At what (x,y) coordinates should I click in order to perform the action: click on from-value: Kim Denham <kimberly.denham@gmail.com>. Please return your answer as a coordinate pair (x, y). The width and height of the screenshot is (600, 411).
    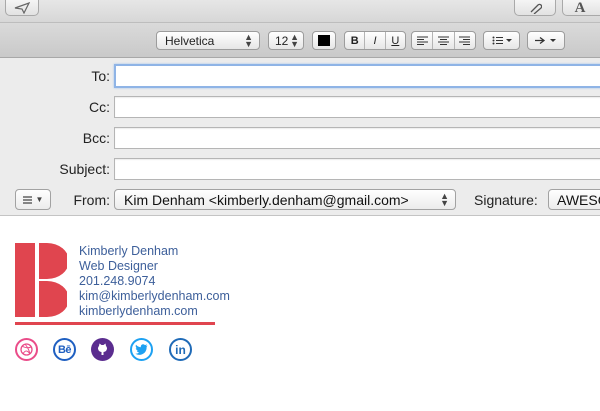
    Looking at the image, I should click on (266, 199).